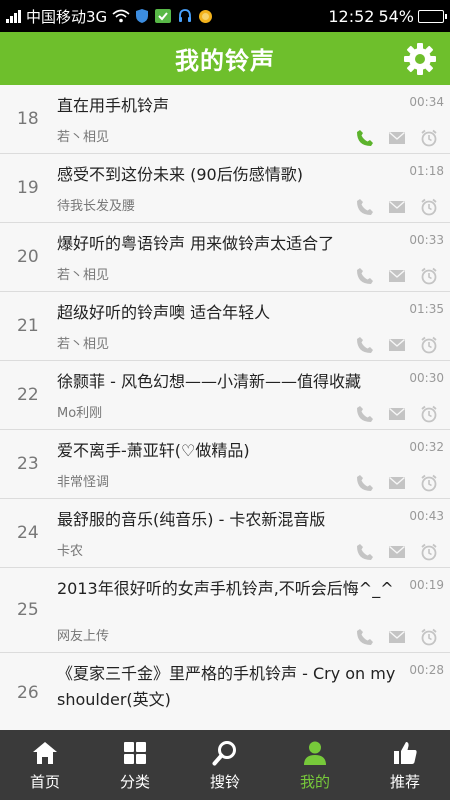 Image resolution: width=450 pixels, height=800 pixels. I want to click on song-title: 爆好听的粤语铃声 用来做铃声太适合了, so click(196, 243).